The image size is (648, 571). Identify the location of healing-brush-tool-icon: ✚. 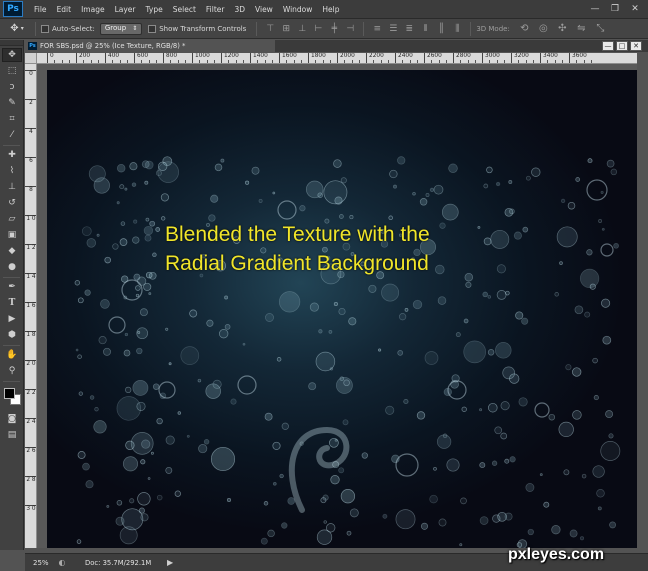
(12, 155).